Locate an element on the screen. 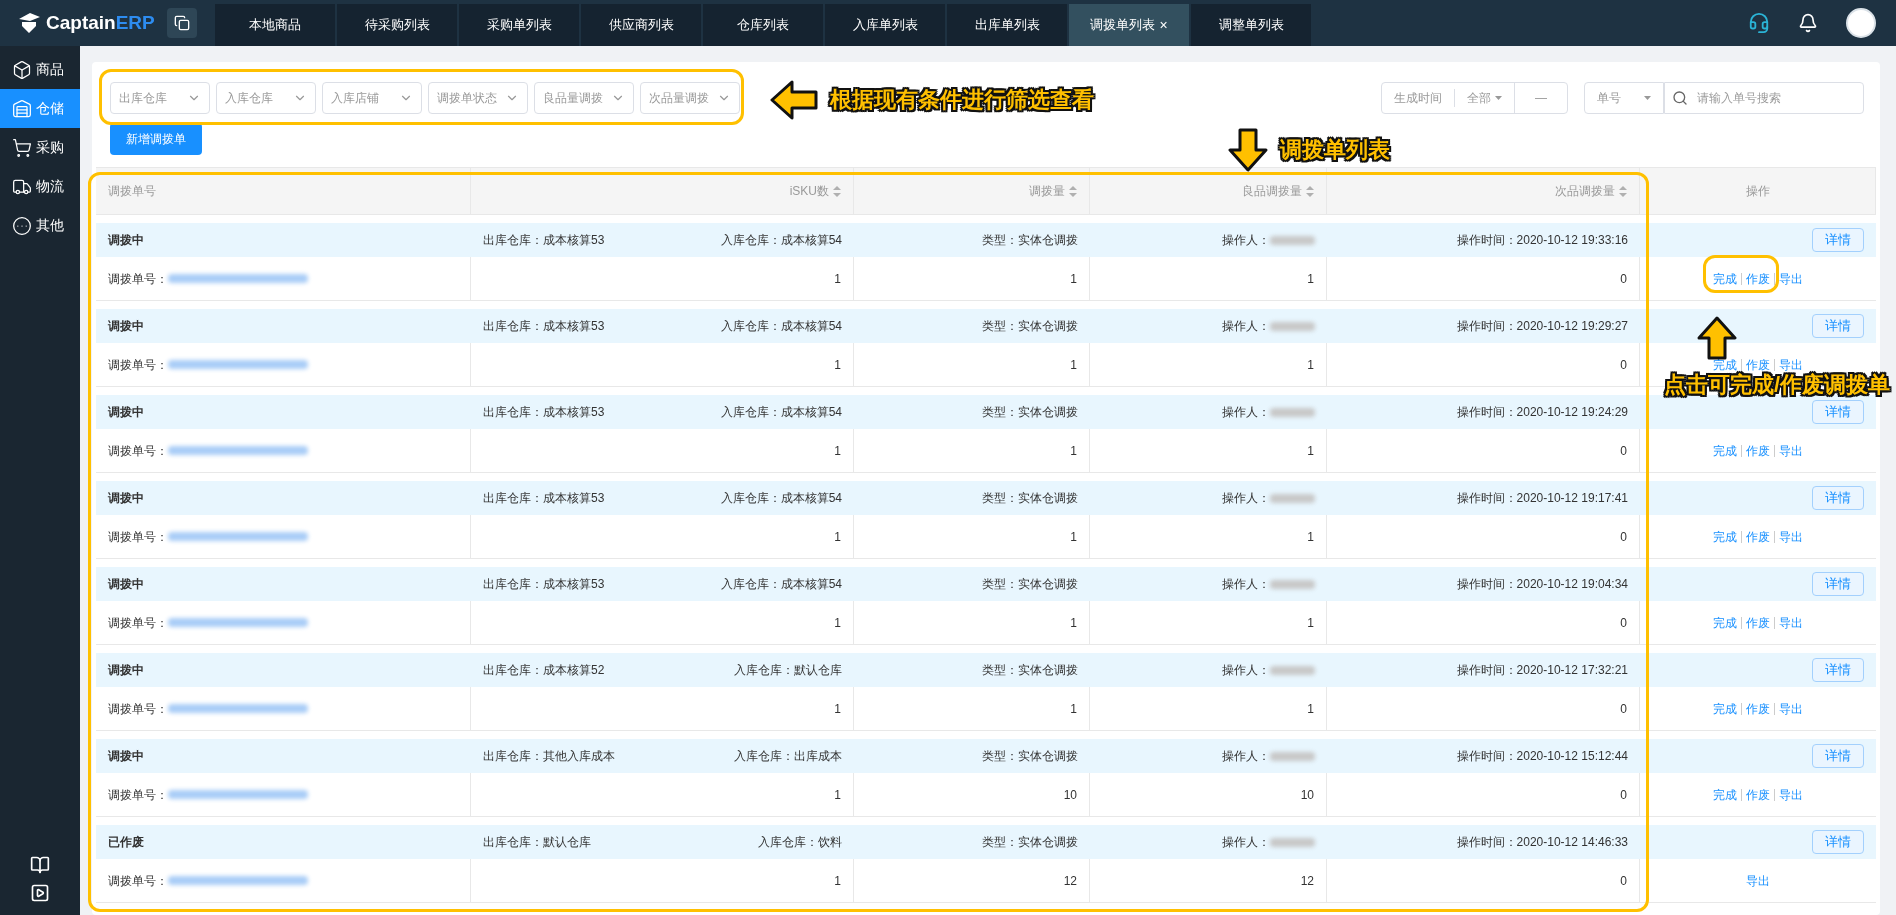 Image resolution: width=1896 pixels, height=915 pixels. new-transfer-button: 新增调拨单 is located at coordinates (156, 139).